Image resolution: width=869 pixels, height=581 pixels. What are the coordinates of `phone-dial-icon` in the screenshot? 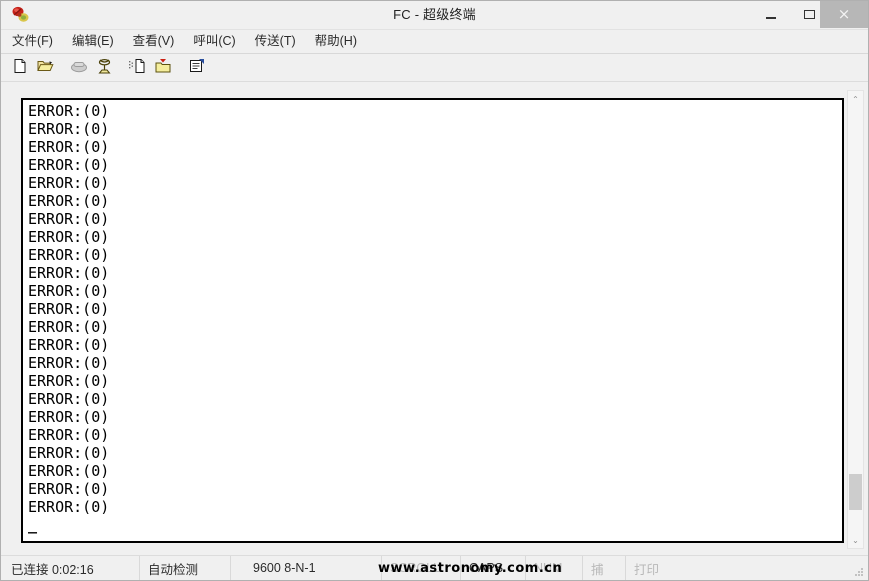 It's located at (104, 68).